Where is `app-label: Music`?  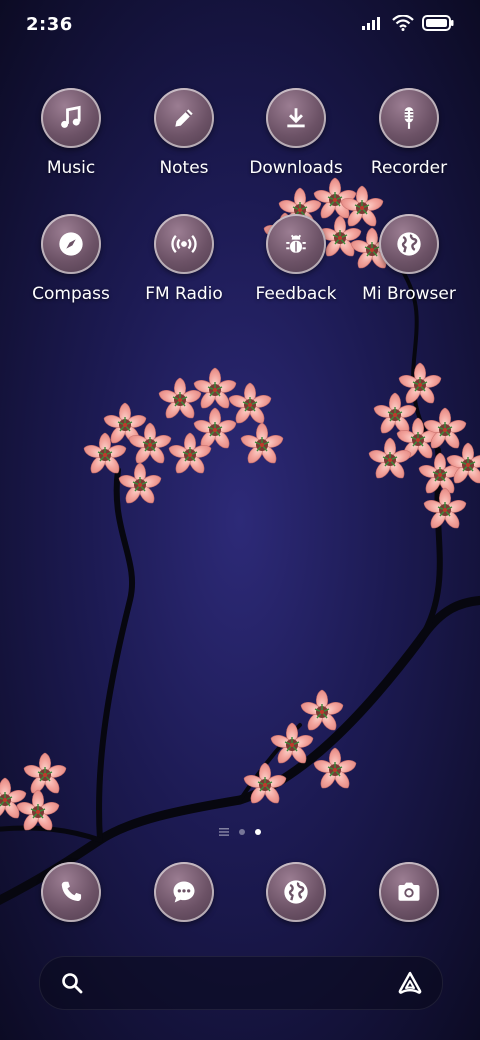
app-label: Music is located at coordinates (71, 168).